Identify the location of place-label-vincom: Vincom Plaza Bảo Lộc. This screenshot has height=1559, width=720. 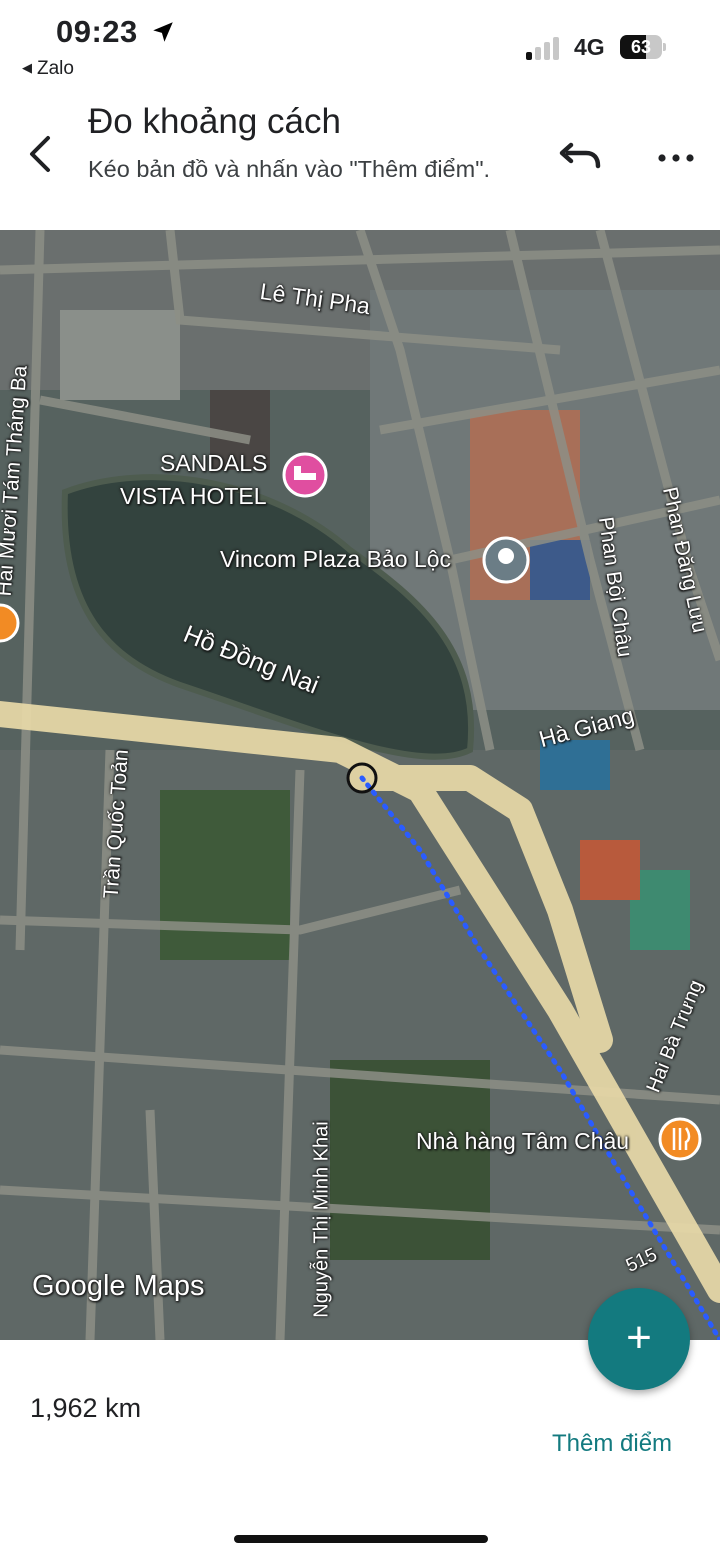
(335, 559).